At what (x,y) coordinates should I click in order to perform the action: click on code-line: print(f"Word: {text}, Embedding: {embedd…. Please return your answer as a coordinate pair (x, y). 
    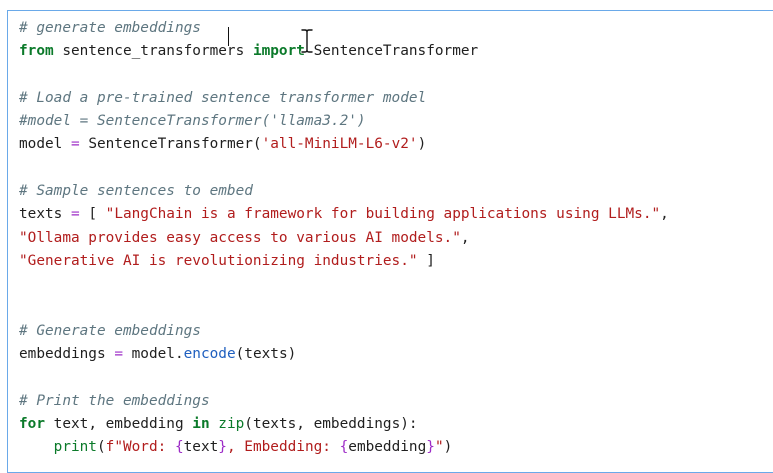
    Looking at the image, I should click on (396, 447).